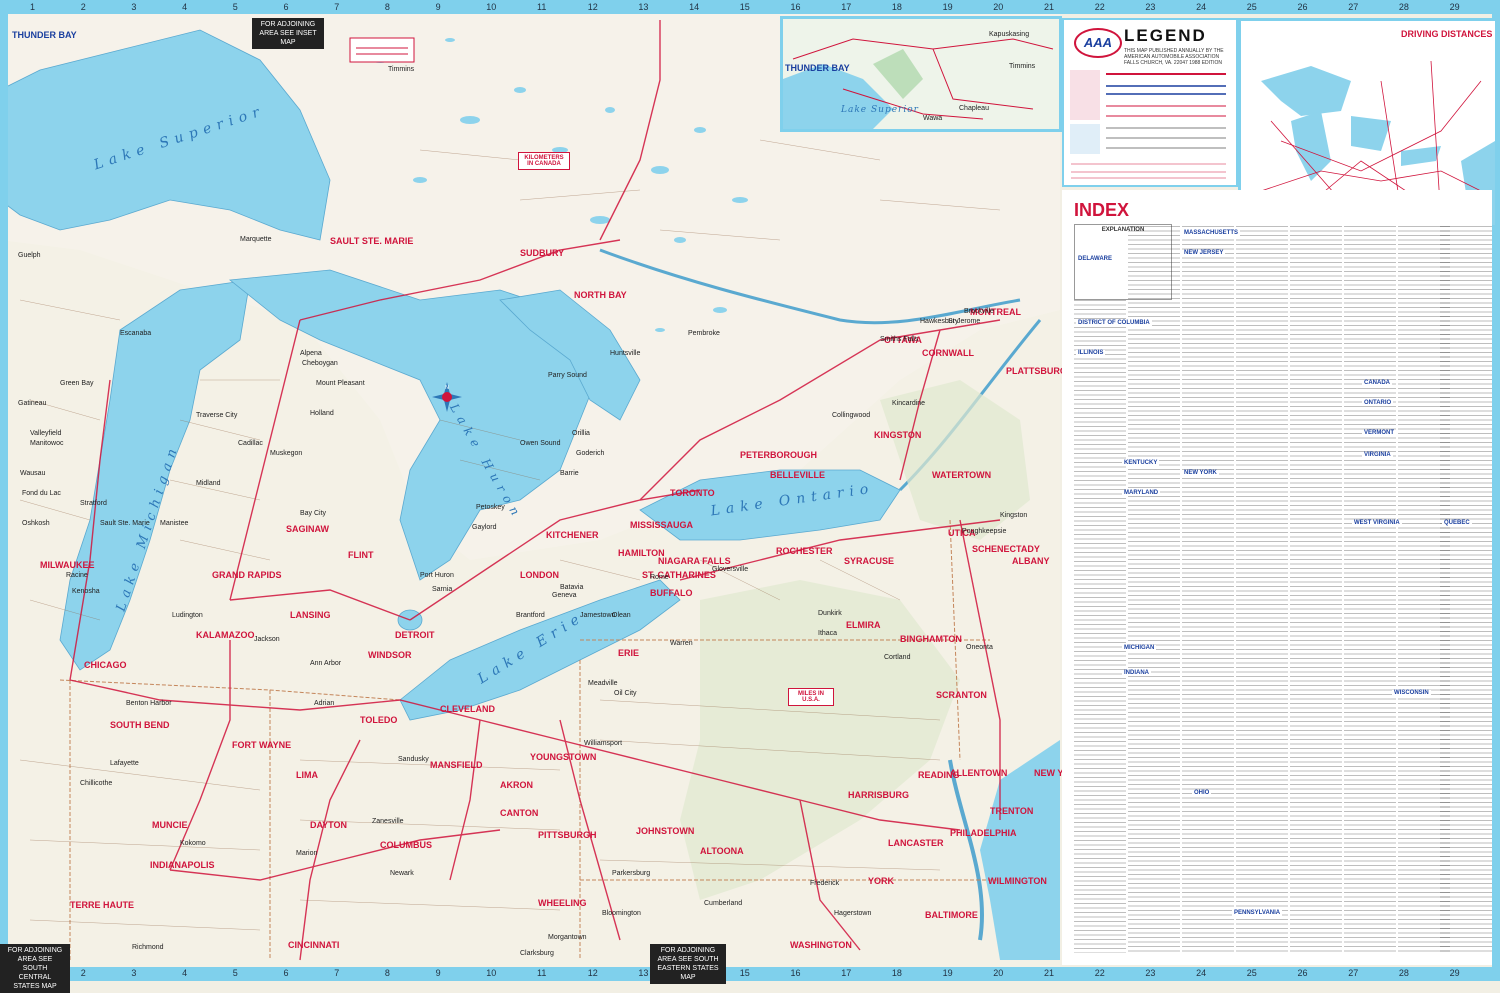  What do you see at coordinates (193, 843) in the screenshot?
I see `town-label: Kokomo` at bounding box center [193, 843].